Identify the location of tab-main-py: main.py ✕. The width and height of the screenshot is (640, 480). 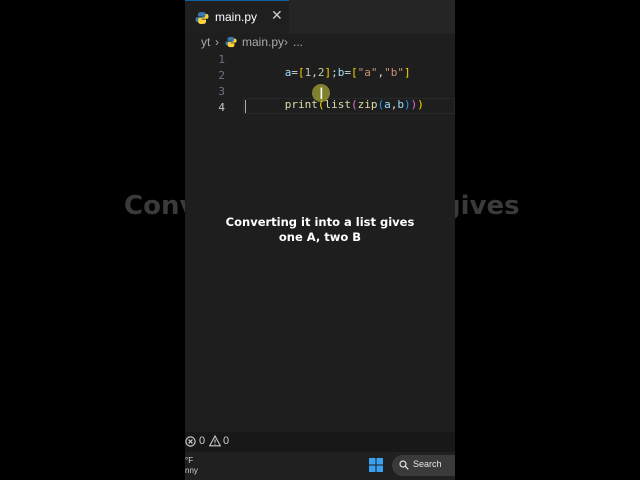
(237, 17).